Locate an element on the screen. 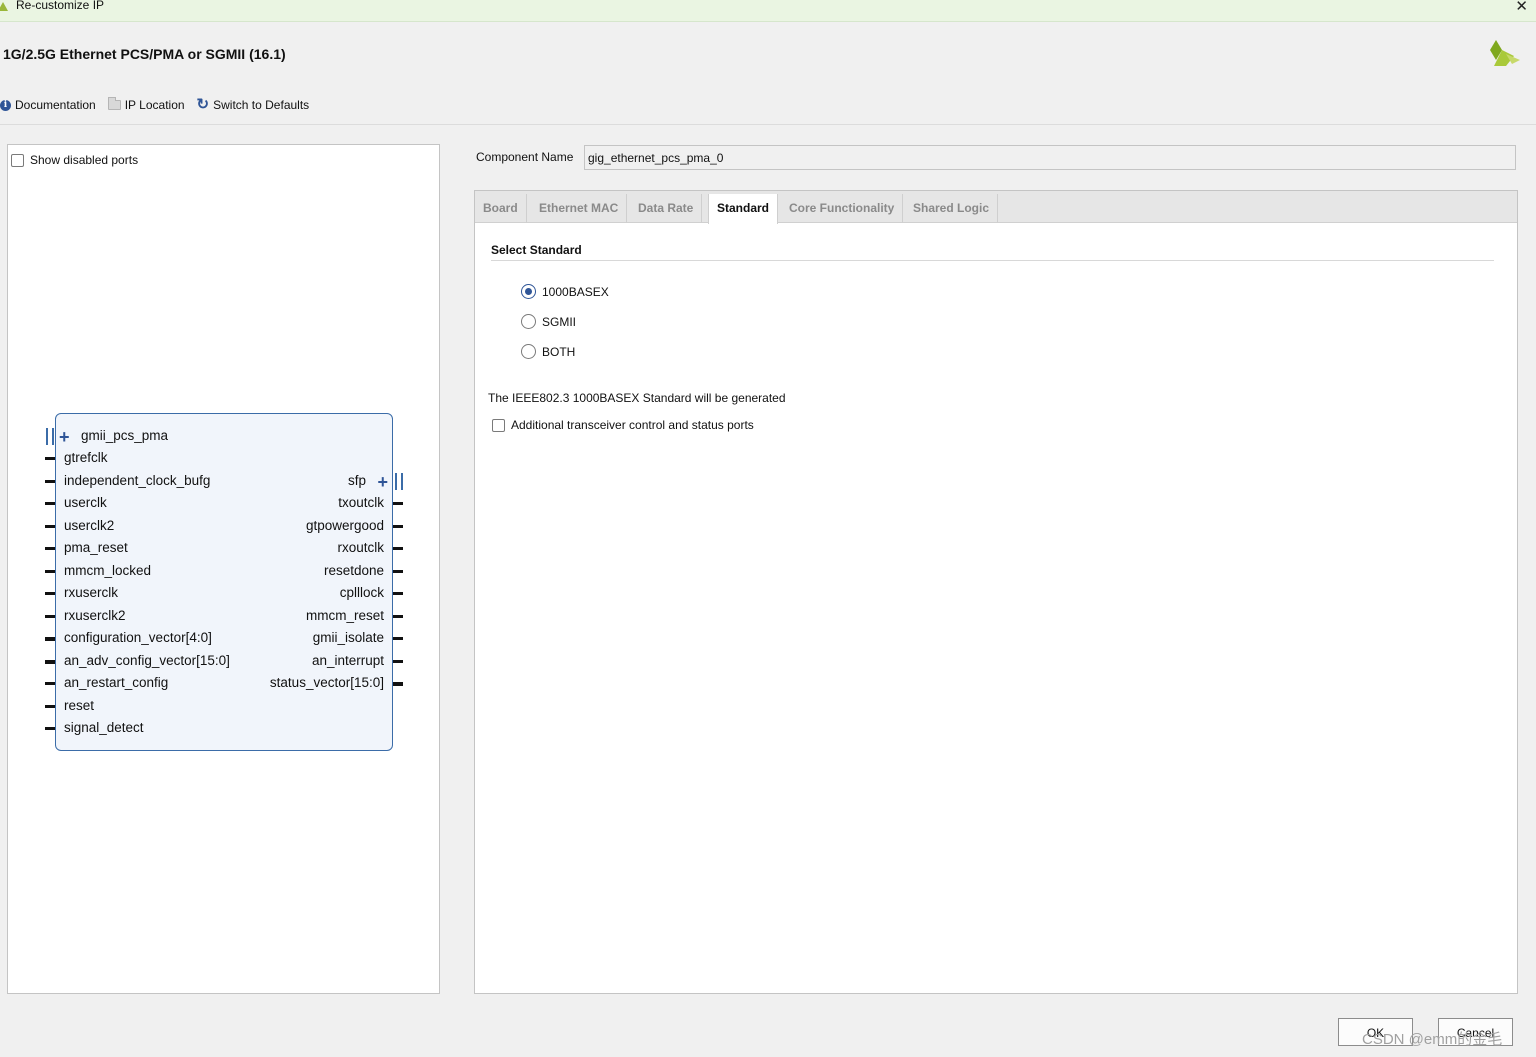 Image resolution: width=1536 pixels, height=1057 pixels. documentation-button: i Documentation is located at coordinates (48, 105).